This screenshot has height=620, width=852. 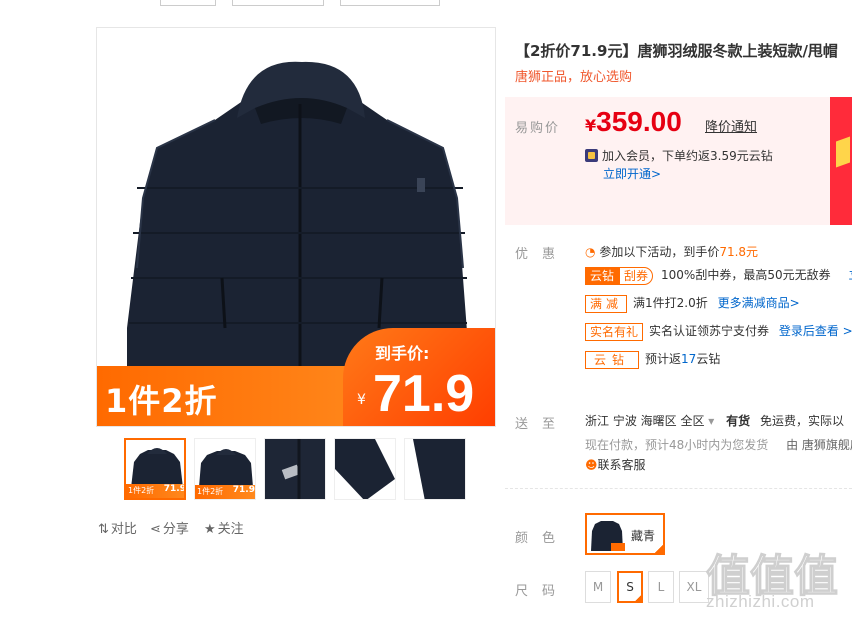 I want to click on size-m-label: M, so click(x=598, y=587).